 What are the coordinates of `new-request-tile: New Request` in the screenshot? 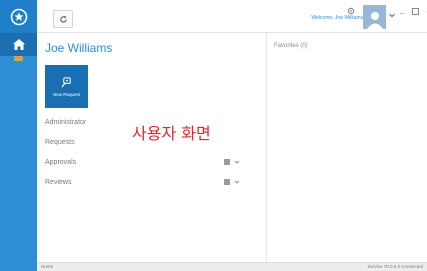 It's located at (66, 86).